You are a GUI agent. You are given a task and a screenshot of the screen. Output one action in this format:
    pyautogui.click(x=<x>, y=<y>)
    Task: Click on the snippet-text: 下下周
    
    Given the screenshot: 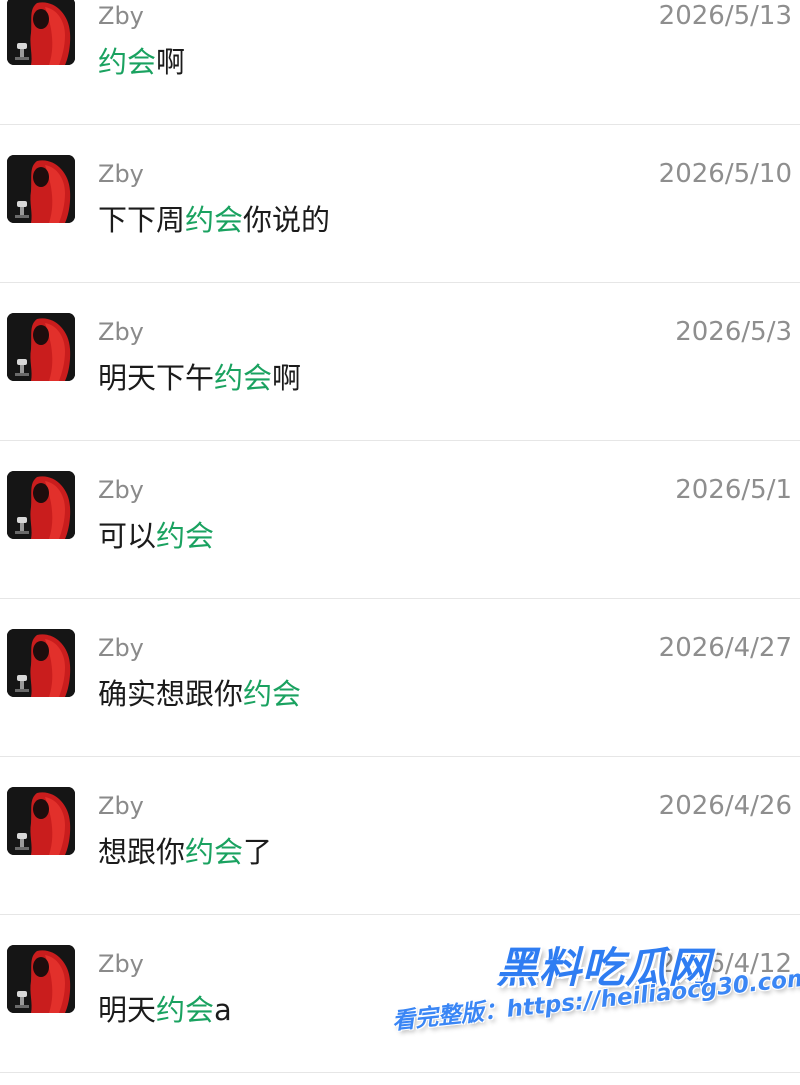 What is the action you would take?
    pyautogui.click(x=142, y=220)
    